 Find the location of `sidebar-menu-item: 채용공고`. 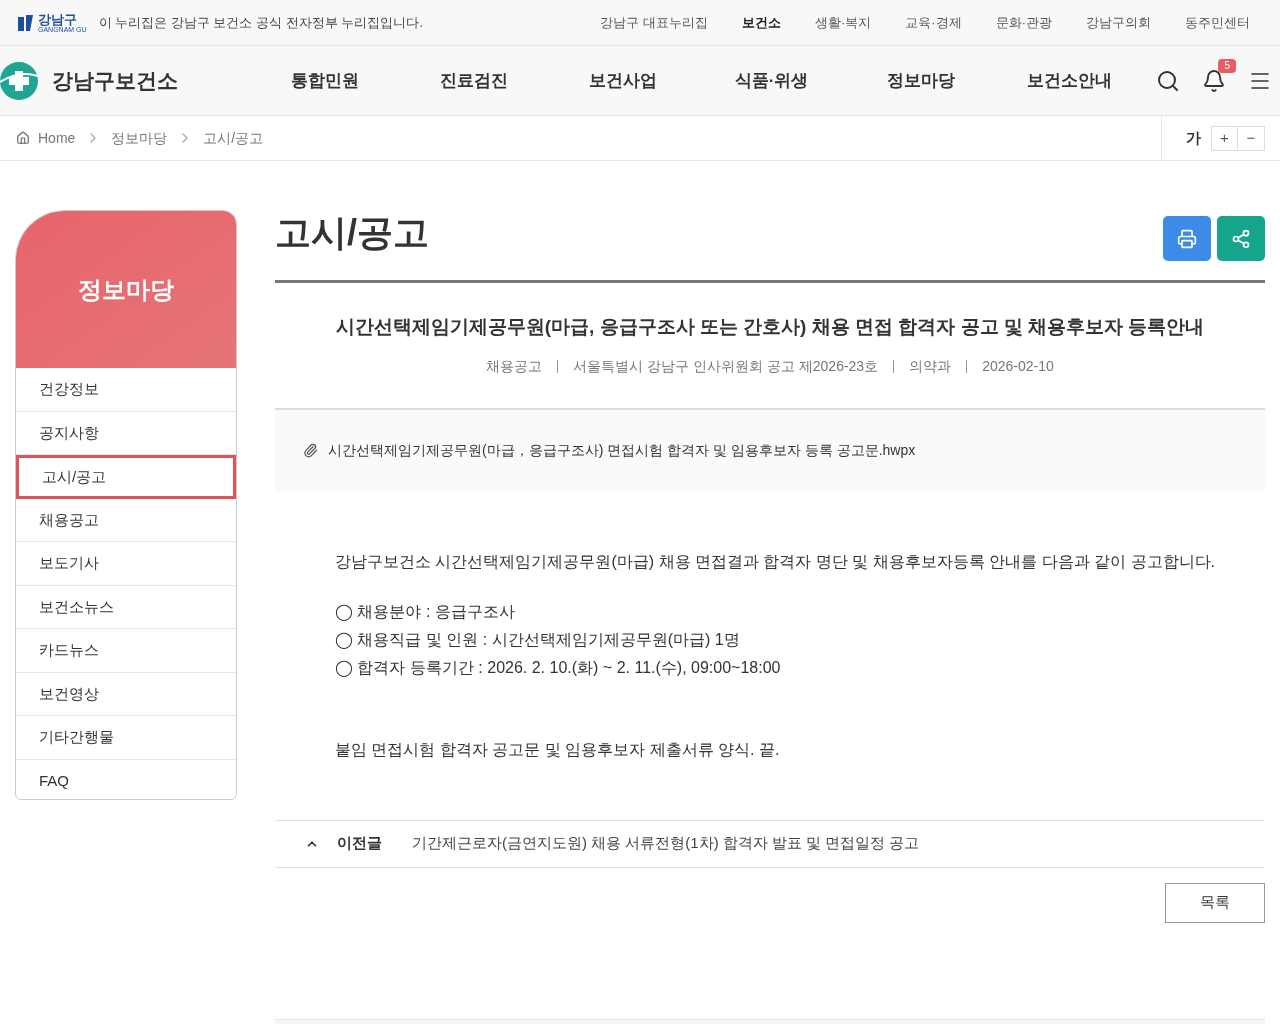

sidebar-menu-item: 채용공고 is located at coordinates (126, 520).